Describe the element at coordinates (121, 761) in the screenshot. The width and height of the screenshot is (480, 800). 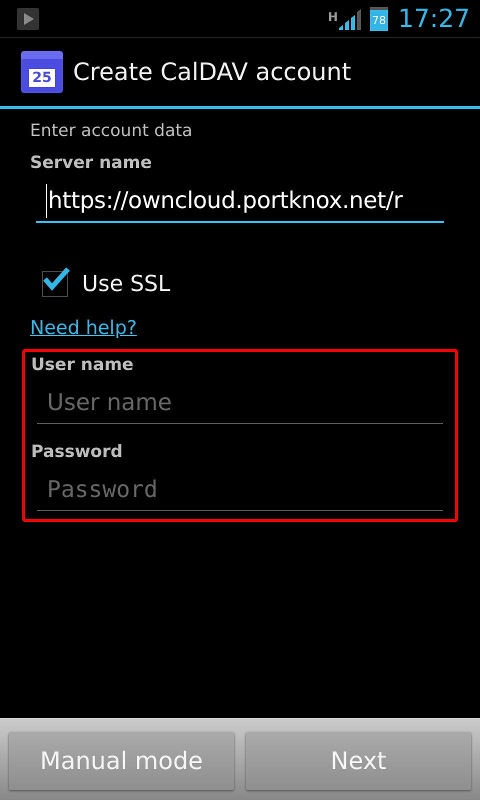
I see `action-button: Manual mode` at that location.